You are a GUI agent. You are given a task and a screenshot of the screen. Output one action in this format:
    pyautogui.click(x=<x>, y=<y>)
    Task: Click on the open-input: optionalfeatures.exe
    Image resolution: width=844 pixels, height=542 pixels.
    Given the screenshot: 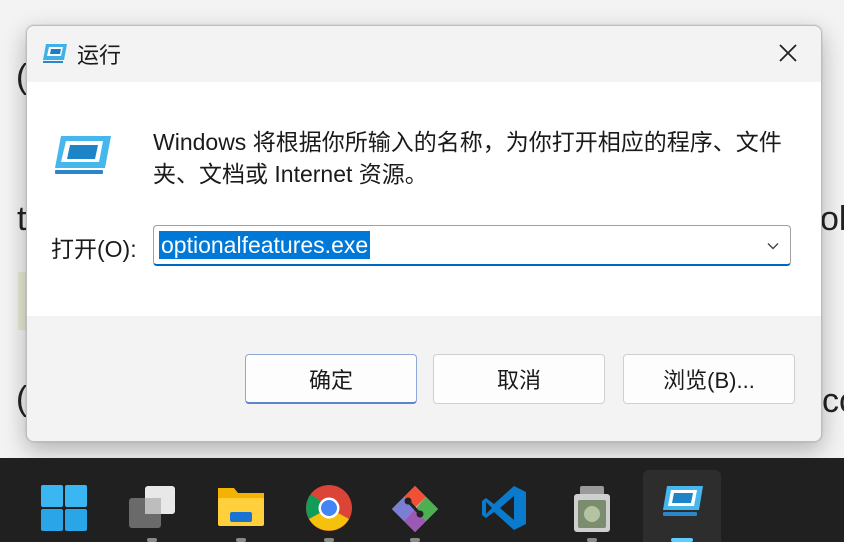 What is the action you would take?
    pyautogui.click(x=265, y=245)
    